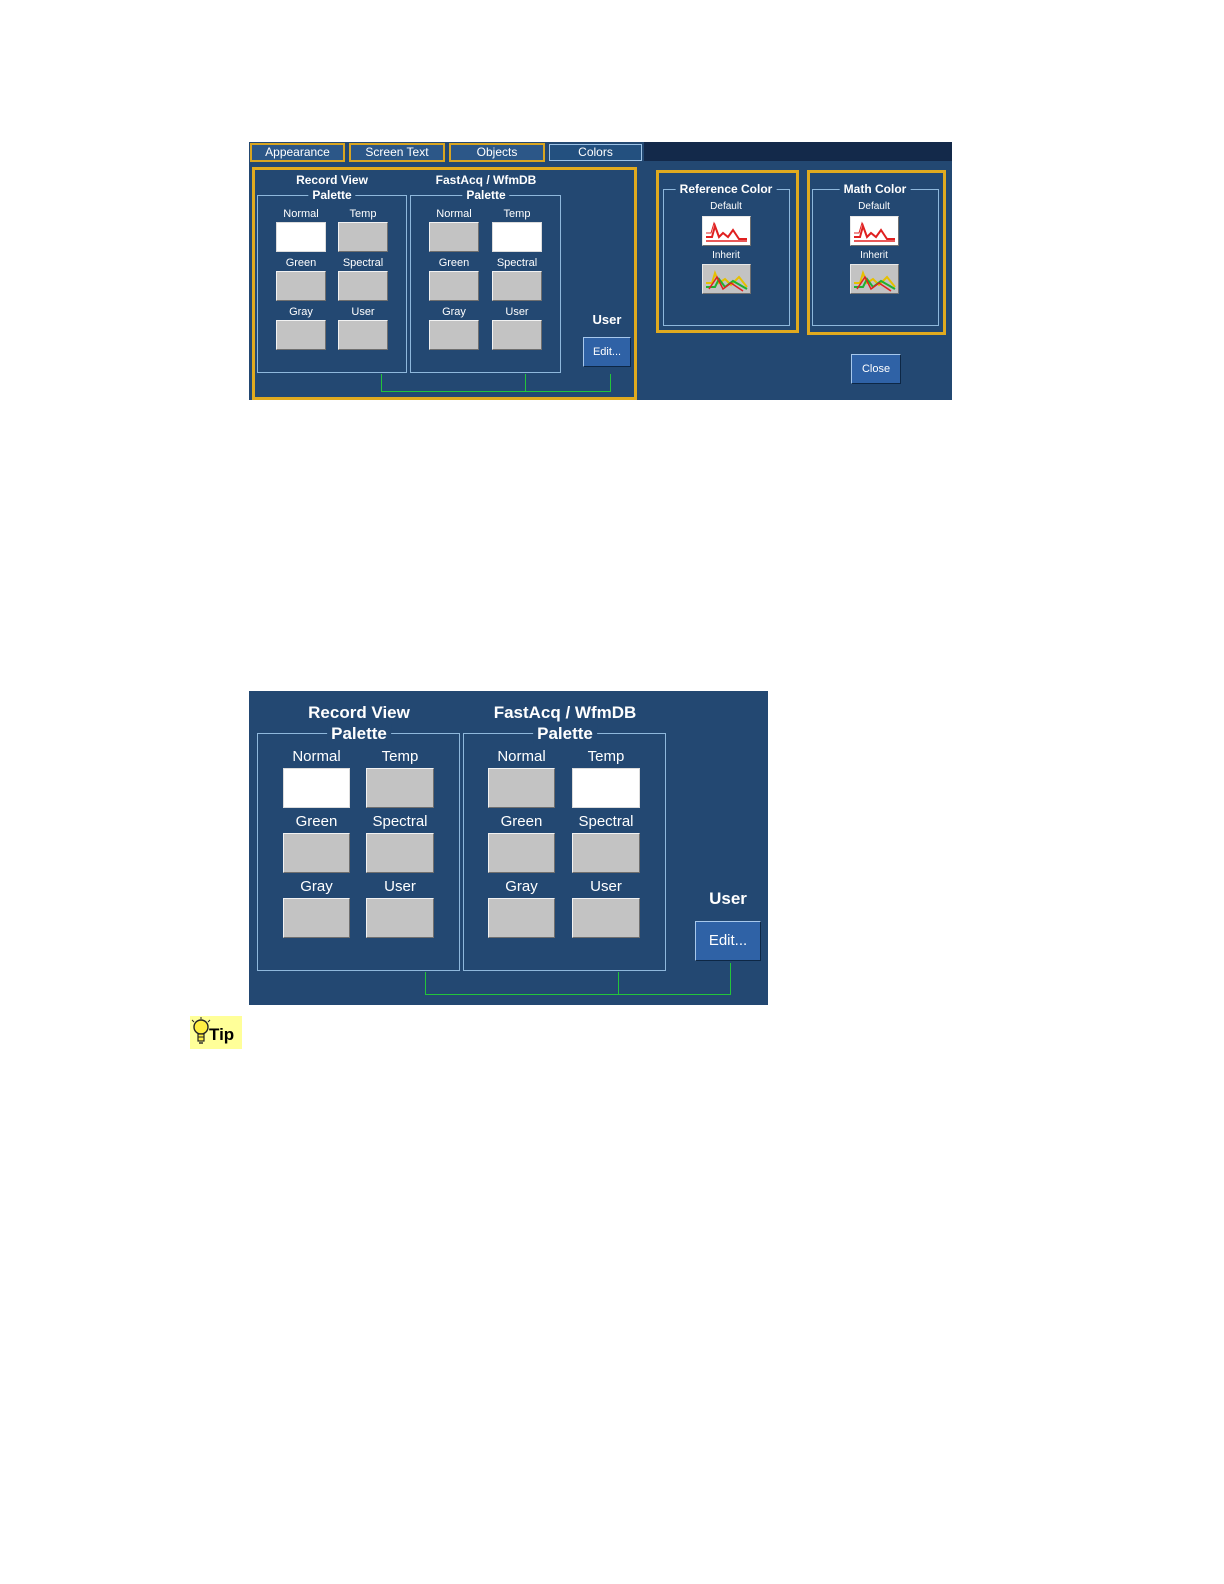  I want to click on zoom-fa-normal-label: Normal, so click(521, 756).